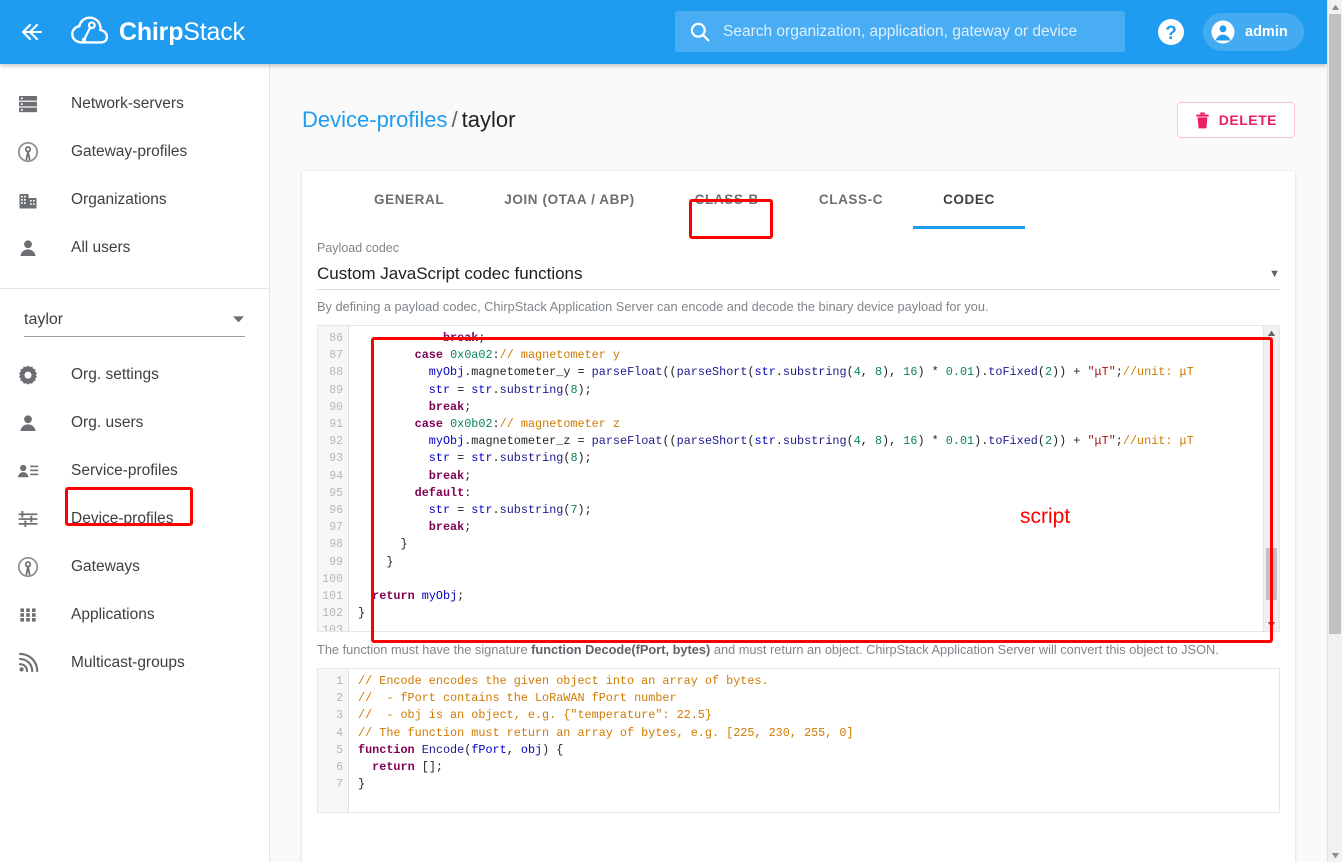  What do you see at coordinates (333, 478) in the screenshot?
I see `decode-line-numbers: 86 87 88 89 90 91 92 93 94 95 96 97 98 99 100 101 102 103` at bounding box center [333, 478].